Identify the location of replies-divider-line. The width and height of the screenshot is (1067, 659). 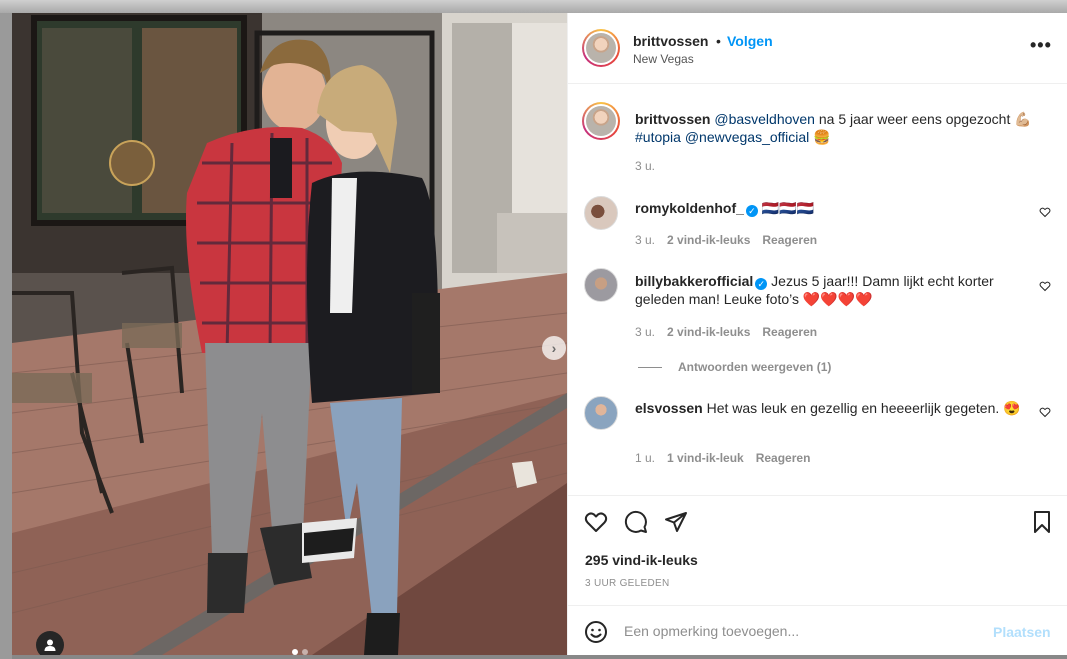
(650, 367).